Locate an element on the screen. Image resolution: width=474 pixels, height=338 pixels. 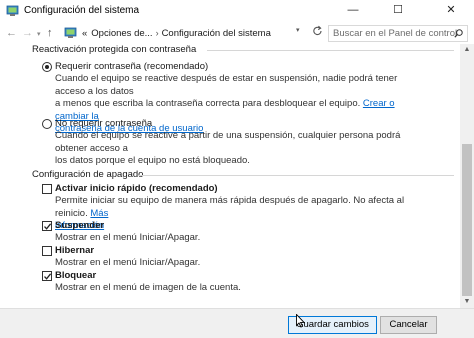
cancel-button: Cancelar is located at coordinates (408, 325).